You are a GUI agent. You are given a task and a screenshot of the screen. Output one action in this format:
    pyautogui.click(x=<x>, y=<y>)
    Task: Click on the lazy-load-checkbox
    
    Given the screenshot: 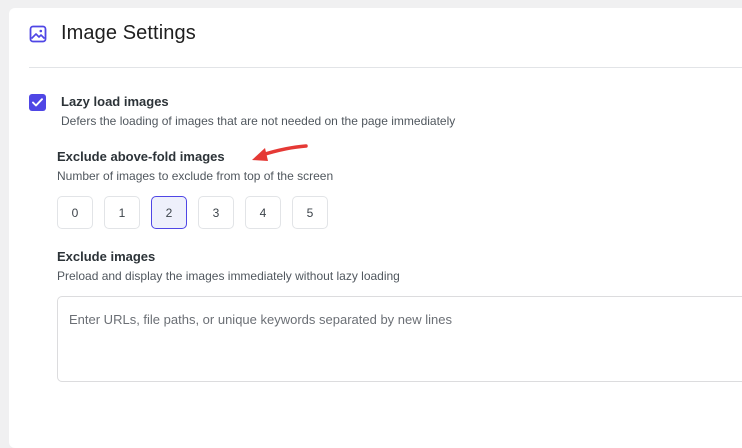 What is the action you would take?
    pyautogui.click(x=37, y=102)
    